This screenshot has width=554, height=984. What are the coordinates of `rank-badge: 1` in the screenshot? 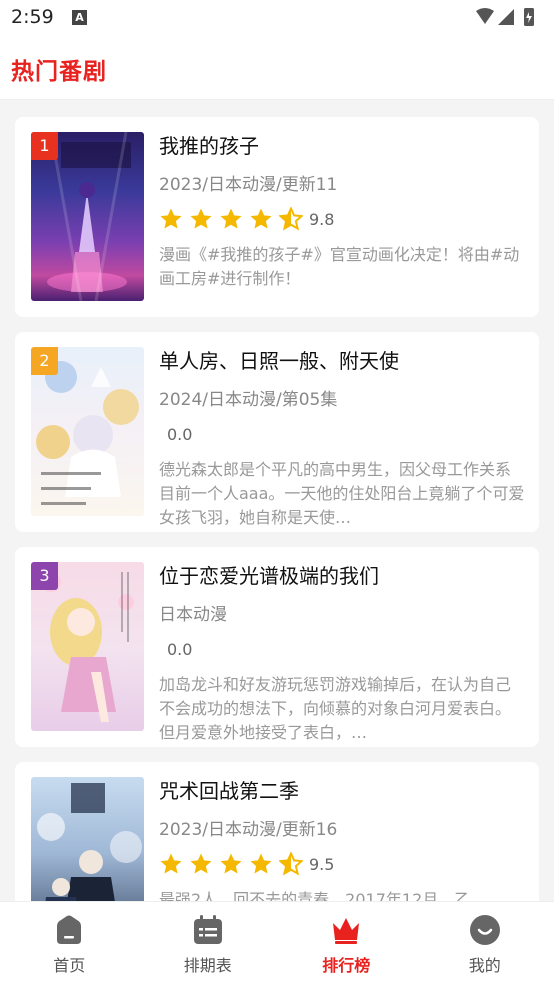 It's located at (44, 146).